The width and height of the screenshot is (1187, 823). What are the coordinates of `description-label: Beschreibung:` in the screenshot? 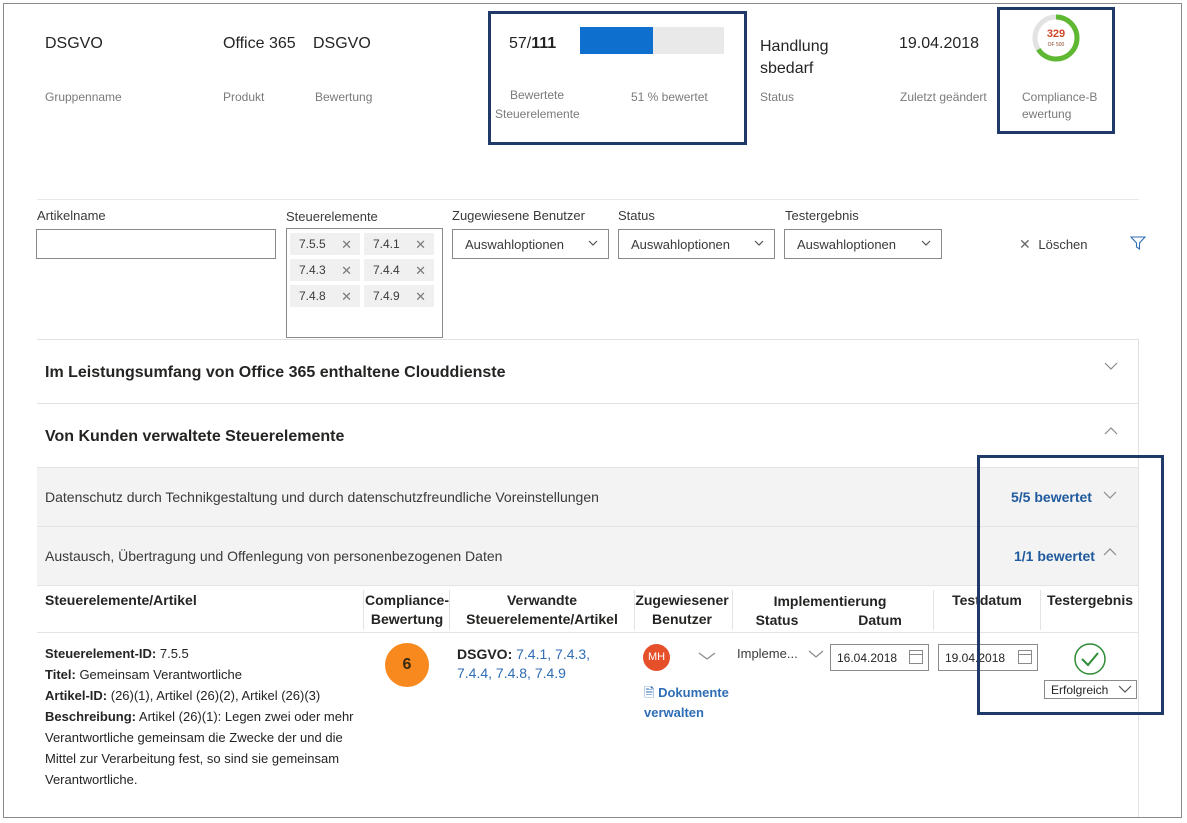 It's located at (91, 716).